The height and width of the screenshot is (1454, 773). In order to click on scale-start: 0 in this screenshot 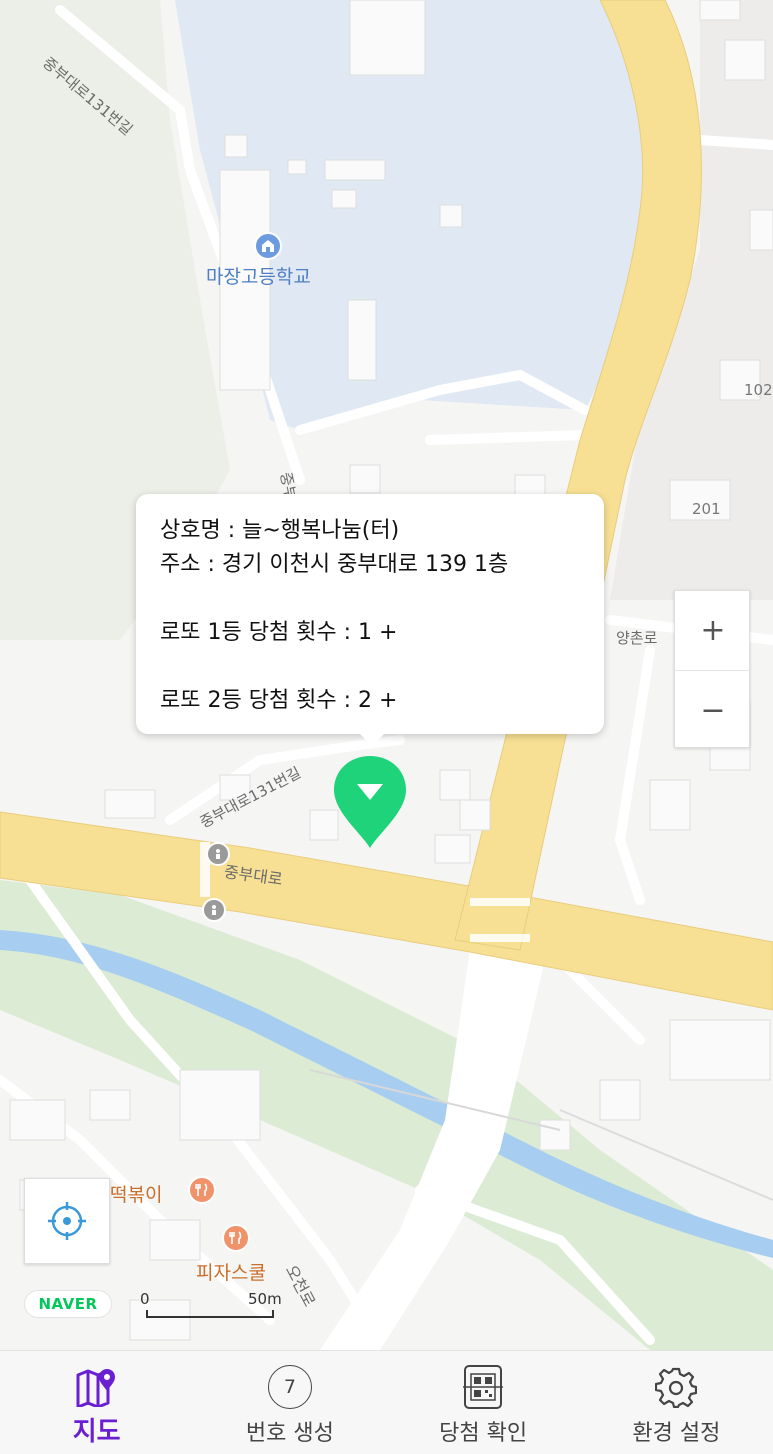, I will do `click(145, 1299)`.